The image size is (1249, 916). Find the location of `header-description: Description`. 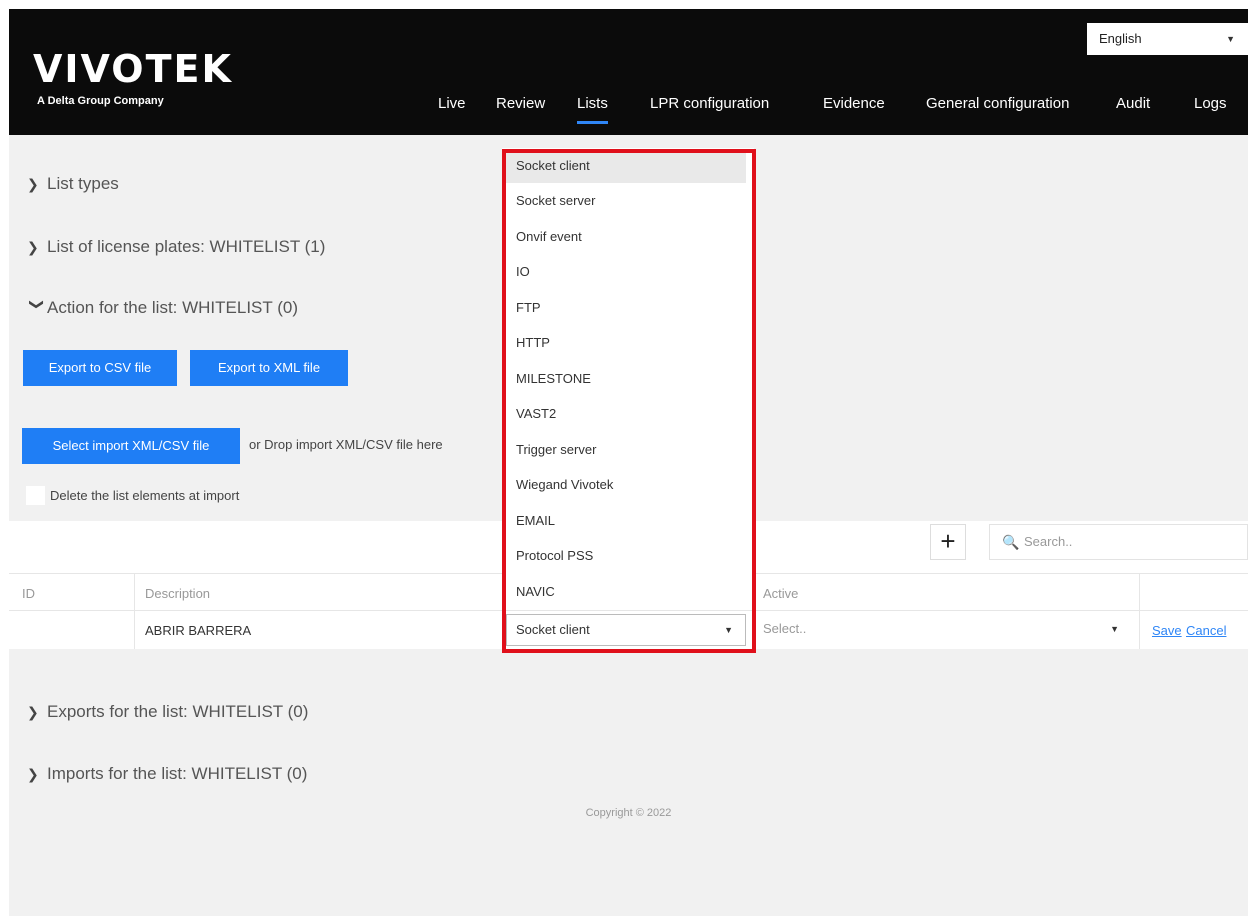

header-description: Description is located at coordinates (178, 593).